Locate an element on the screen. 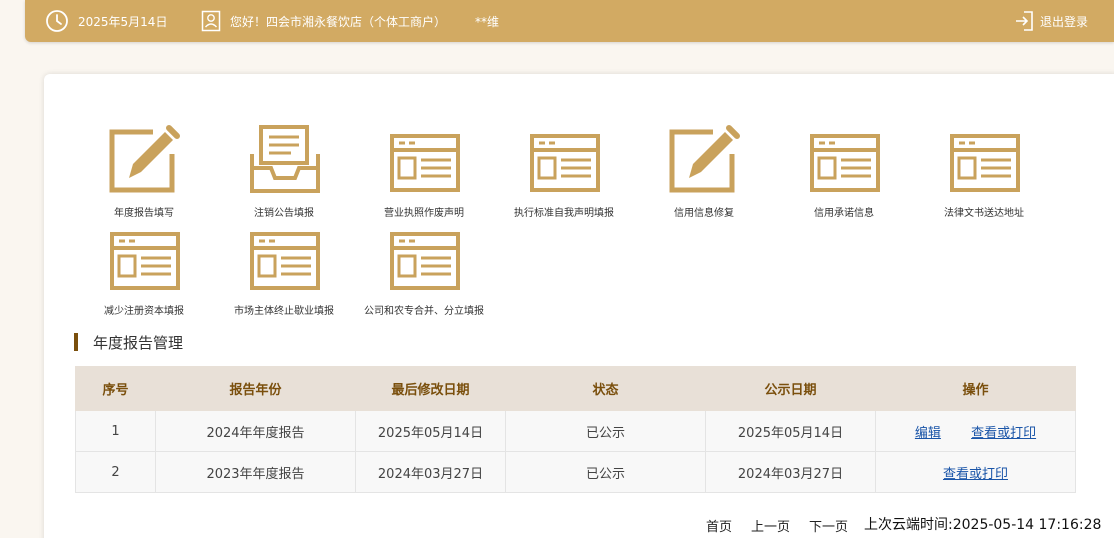 Image resolution: width=1114 pixels, height=538 pixels. tile-annual-report-fill: 年度报告填写 is located at coordinates (144, 174).